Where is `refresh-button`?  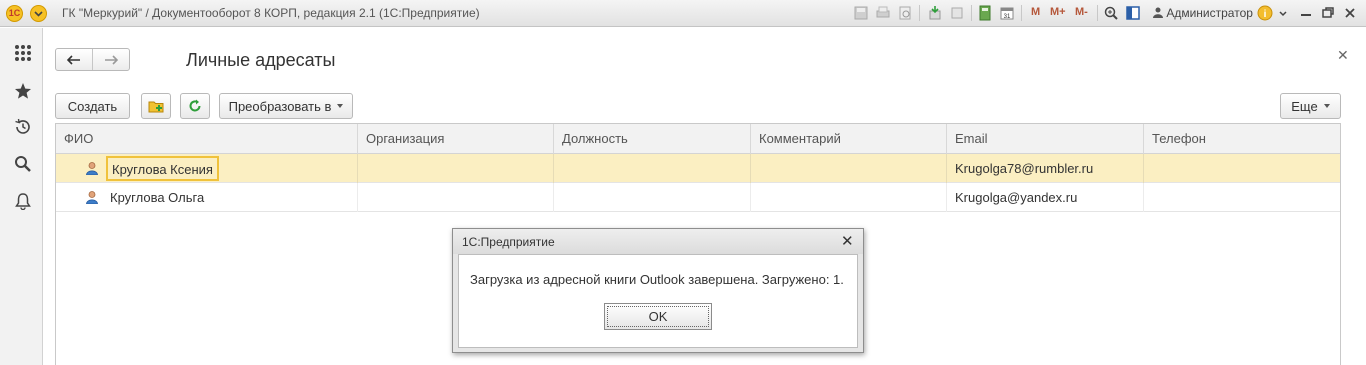 refresh-button is located at coordinates (195, 106).